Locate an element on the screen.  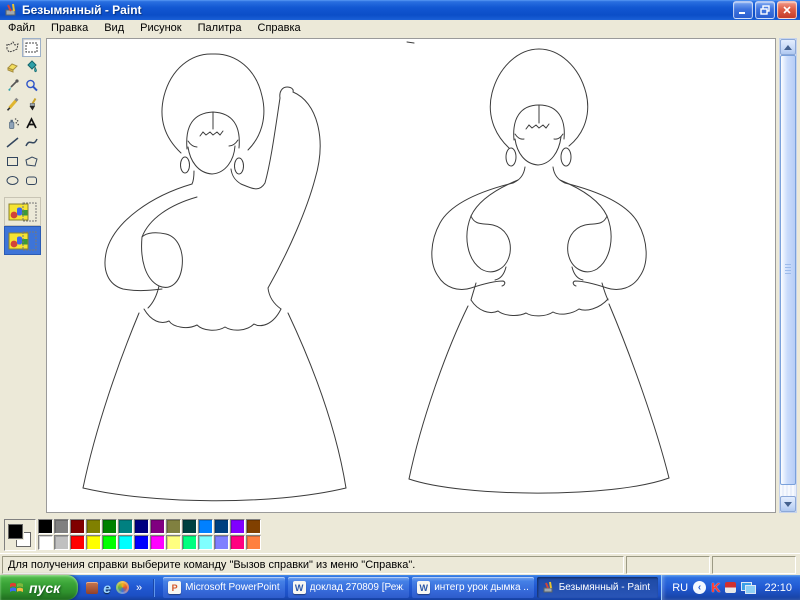
scrollbar-thumb is located at coordinates (788, 270).